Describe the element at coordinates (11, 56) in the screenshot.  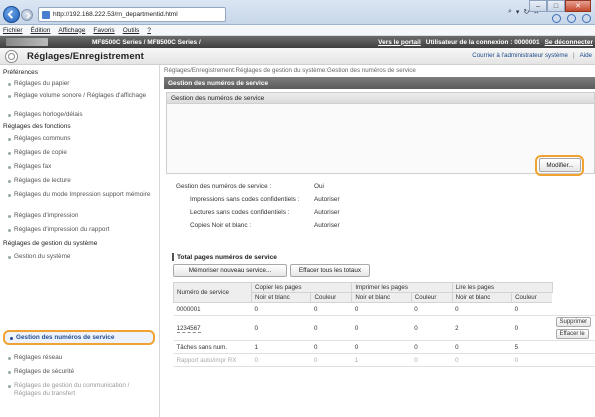
I see `settings-gear-icon` at that location.